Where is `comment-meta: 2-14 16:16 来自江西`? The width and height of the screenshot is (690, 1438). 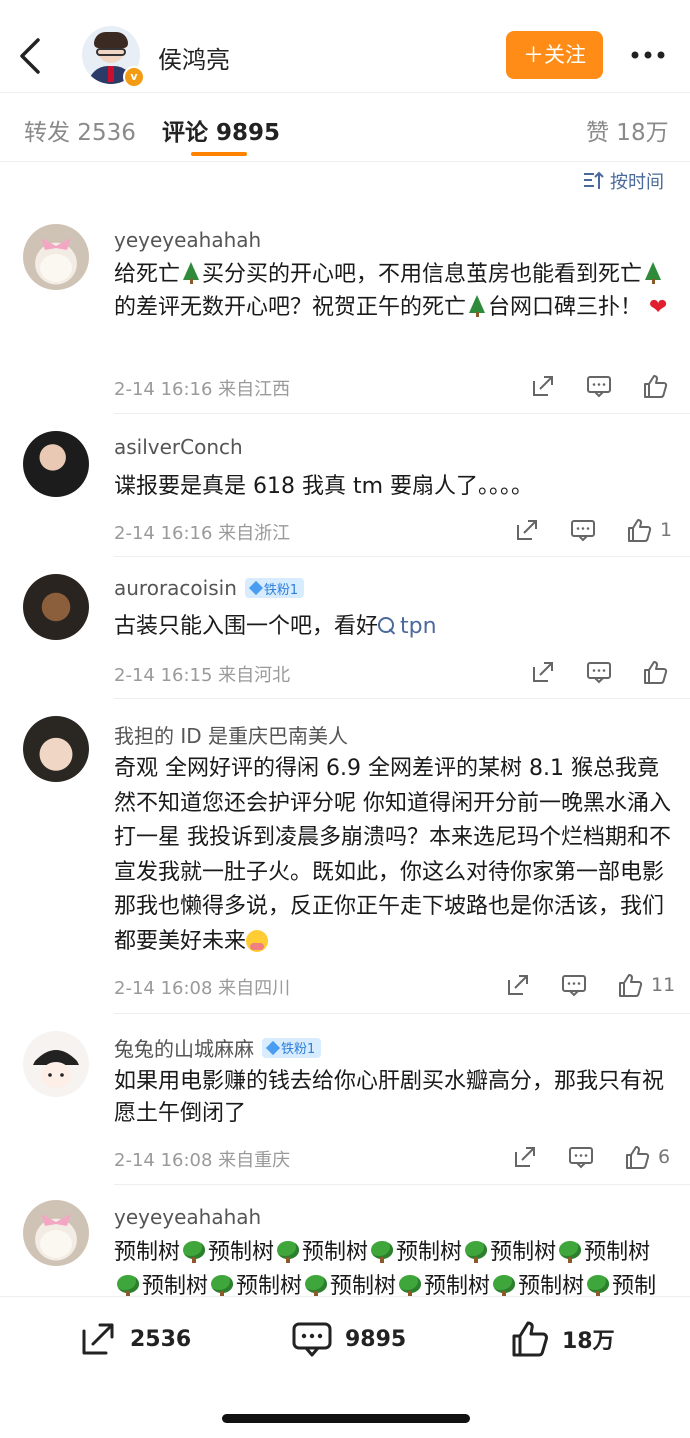
comment-meta: 2-14 16:16 来自江西 is located at coordinates (202, 389).